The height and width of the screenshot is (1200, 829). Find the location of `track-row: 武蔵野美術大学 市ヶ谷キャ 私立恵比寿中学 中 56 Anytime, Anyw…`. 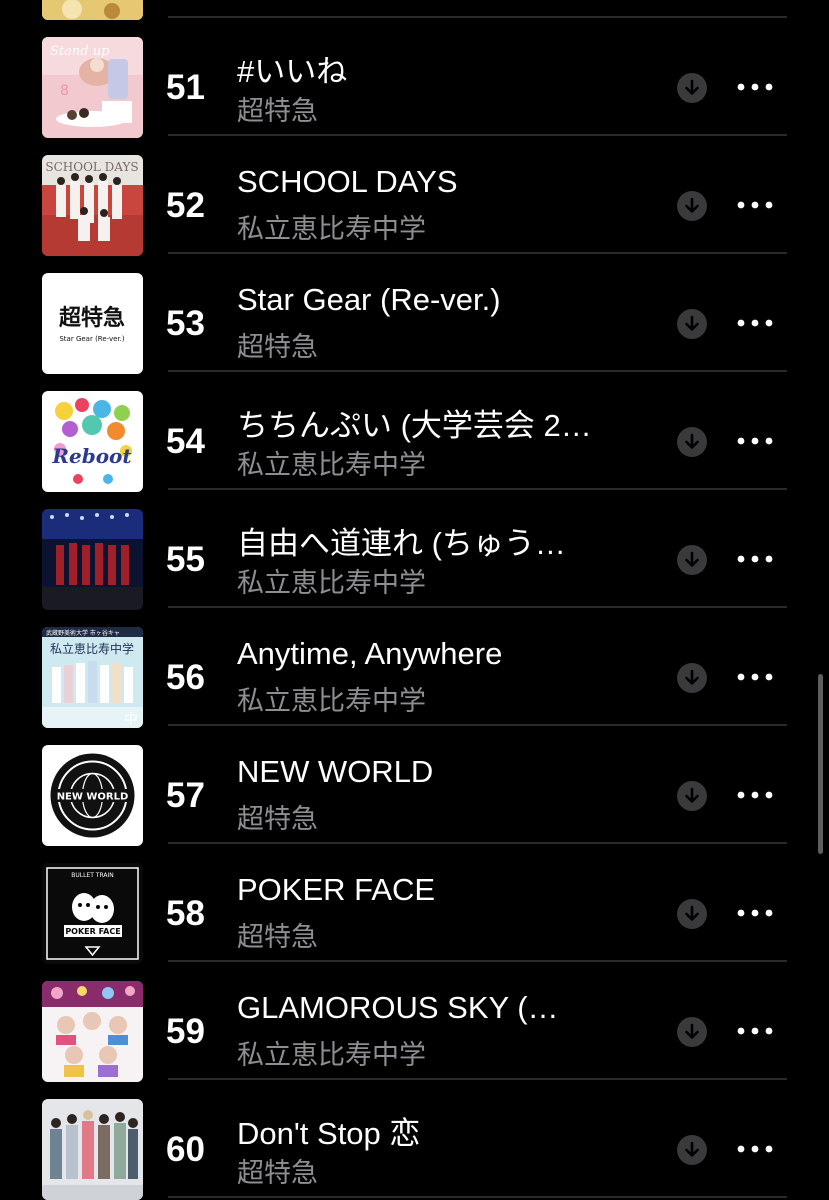

track-row: 武蔵野美術大学 市ヶ谷キャ 私立恵比寿中学 中 56 Anytime, Anyw… is located at coordinates (414, 668).